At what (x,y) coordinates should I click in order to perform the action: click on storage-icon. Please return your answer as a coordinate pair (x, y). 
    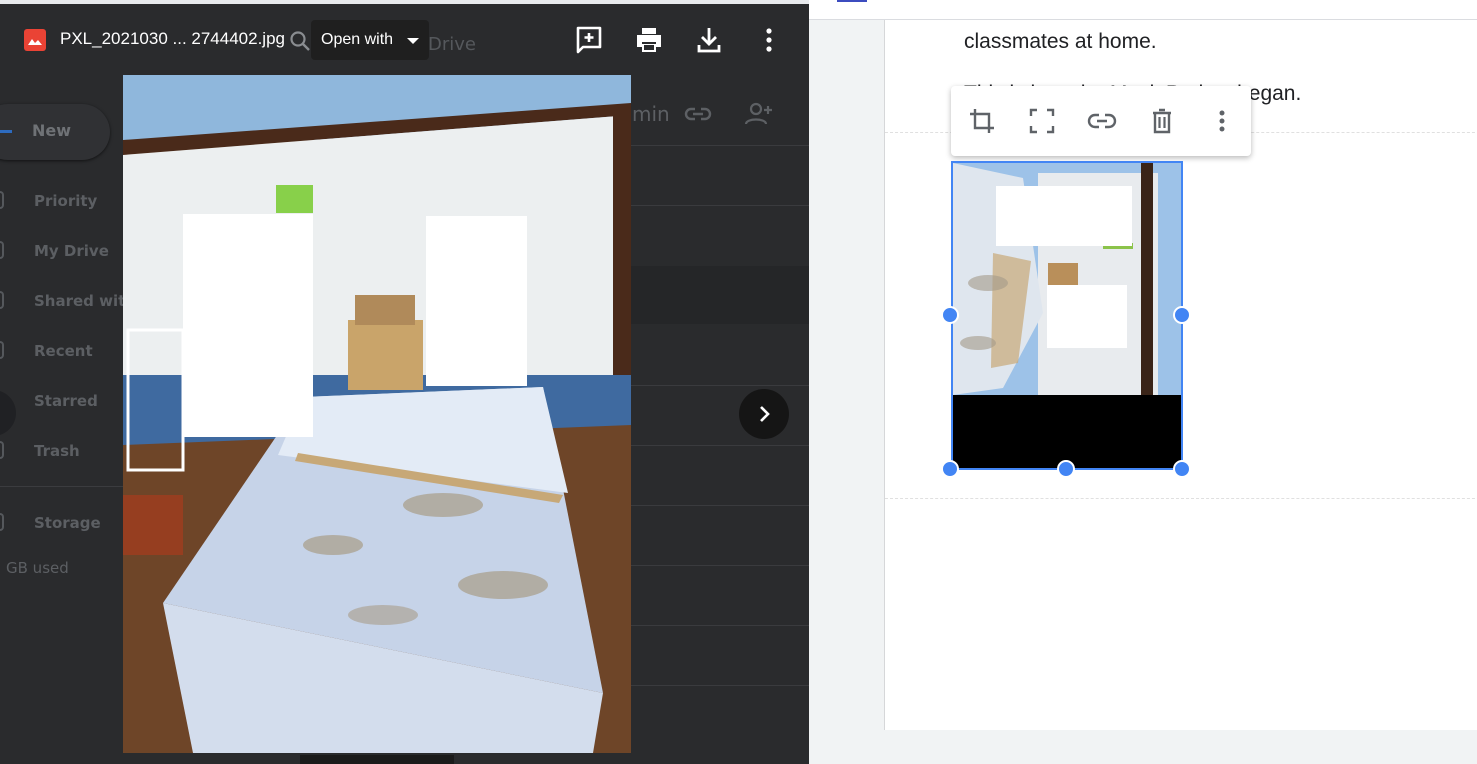
    Looking at the image, I should click on (2, 522).